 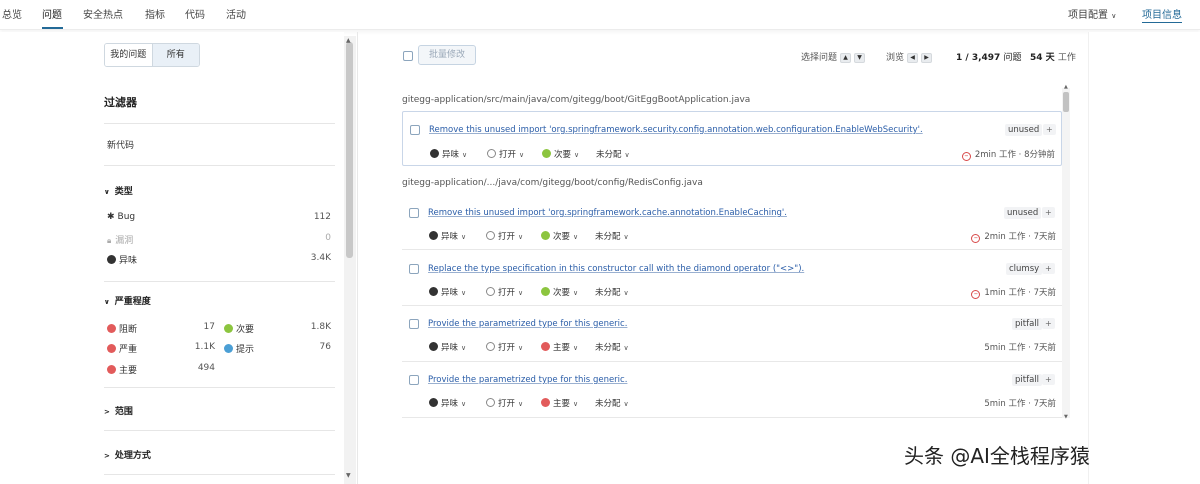 I want to click on nav-code: 代码, so click(x=195, y=13).